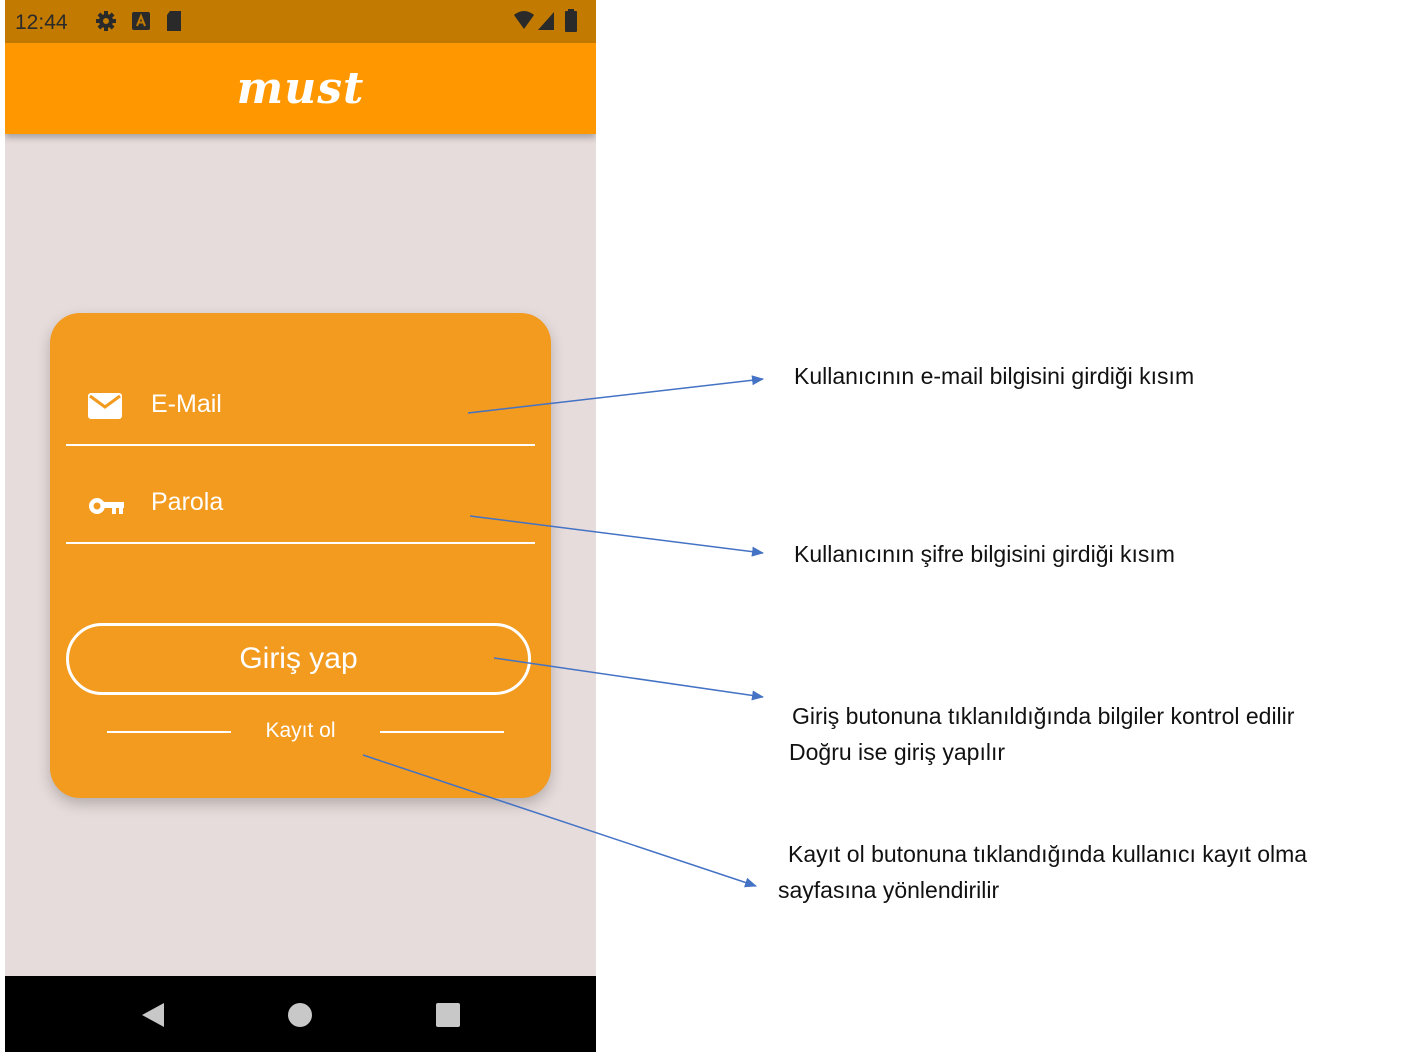 The image size is (1427, 1052). I want to click on annotation-login-line2: Doğru ise giriş yapılır, so click(897, 752).